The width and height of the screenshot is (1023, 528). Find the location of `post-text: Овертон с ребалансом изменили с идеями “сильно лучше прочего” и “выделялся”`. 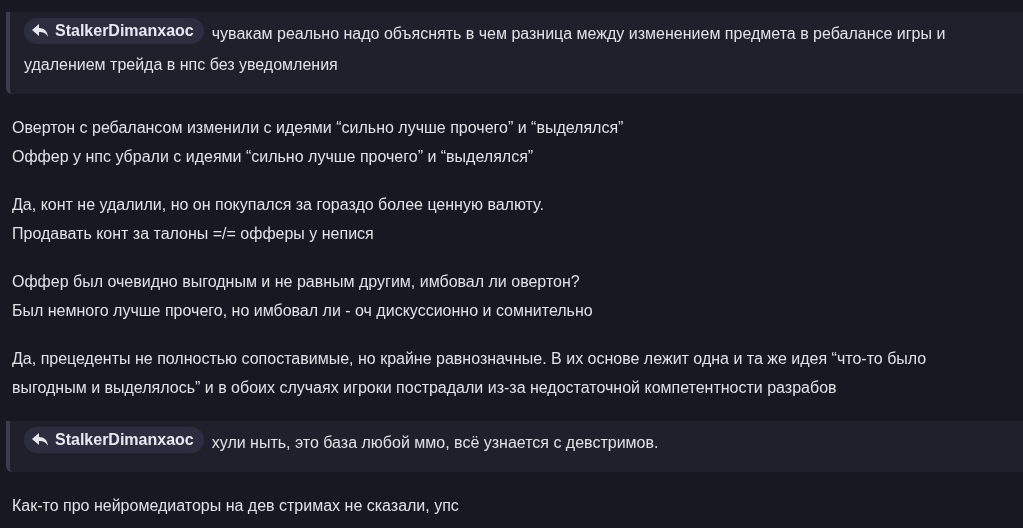

post-text: Овертон с ребалансом изменили с идеями “сильно лучше прочего” и “выделялся” is located at coordinates (318, 128).